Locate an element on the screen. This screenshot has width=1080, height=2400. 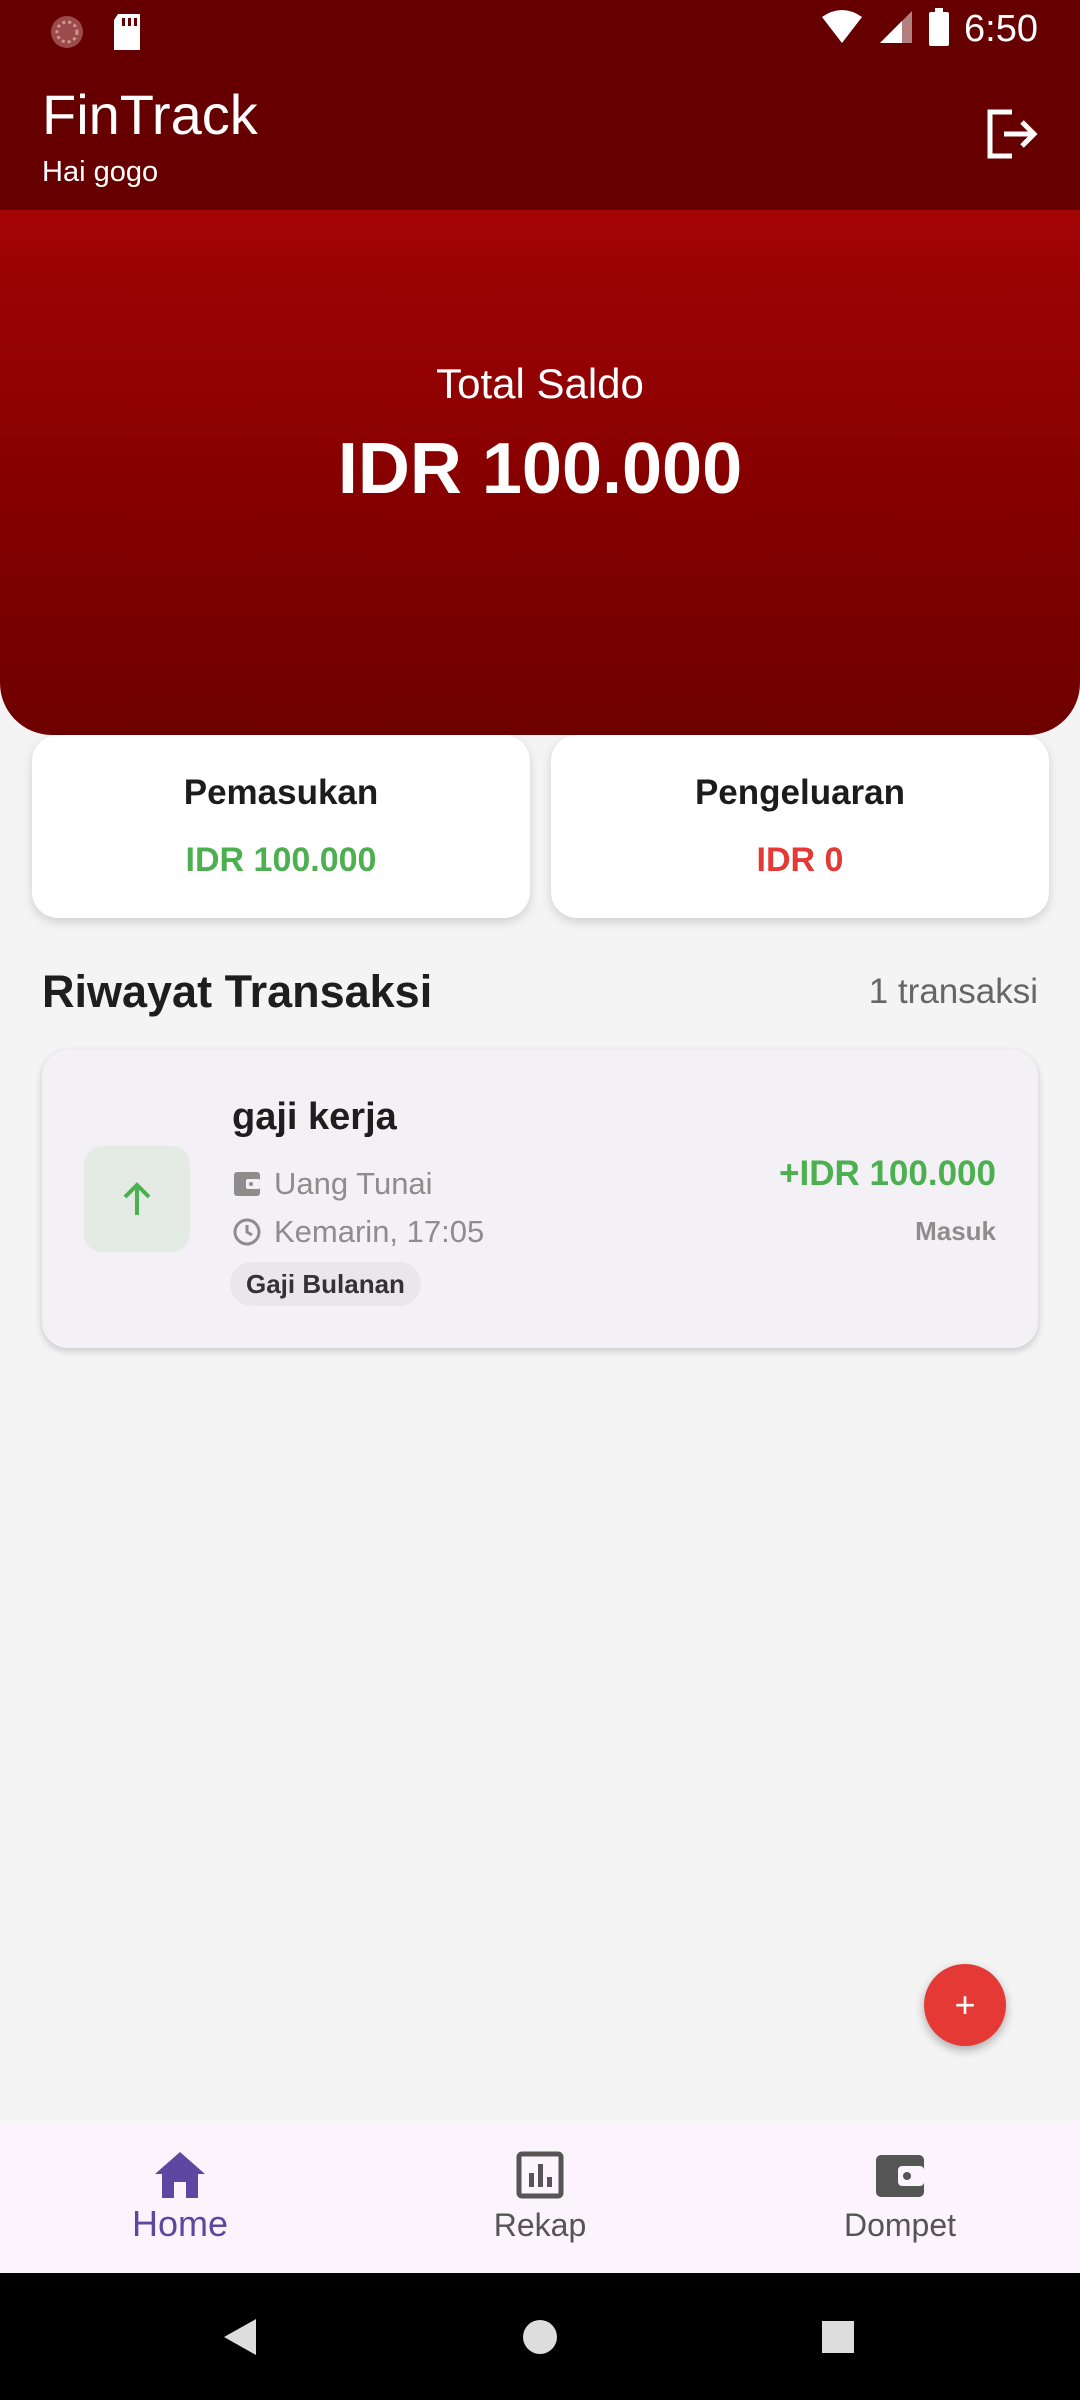
income-card: Pemasukan IDR 100.000 is located at coordinates (281, 826).